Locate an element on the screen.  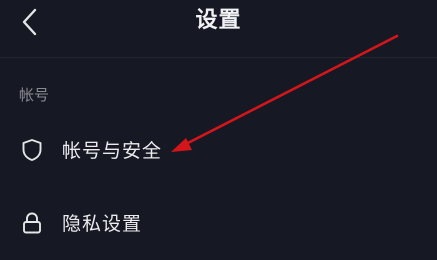
header-divider is located at coordinates (218, 57).